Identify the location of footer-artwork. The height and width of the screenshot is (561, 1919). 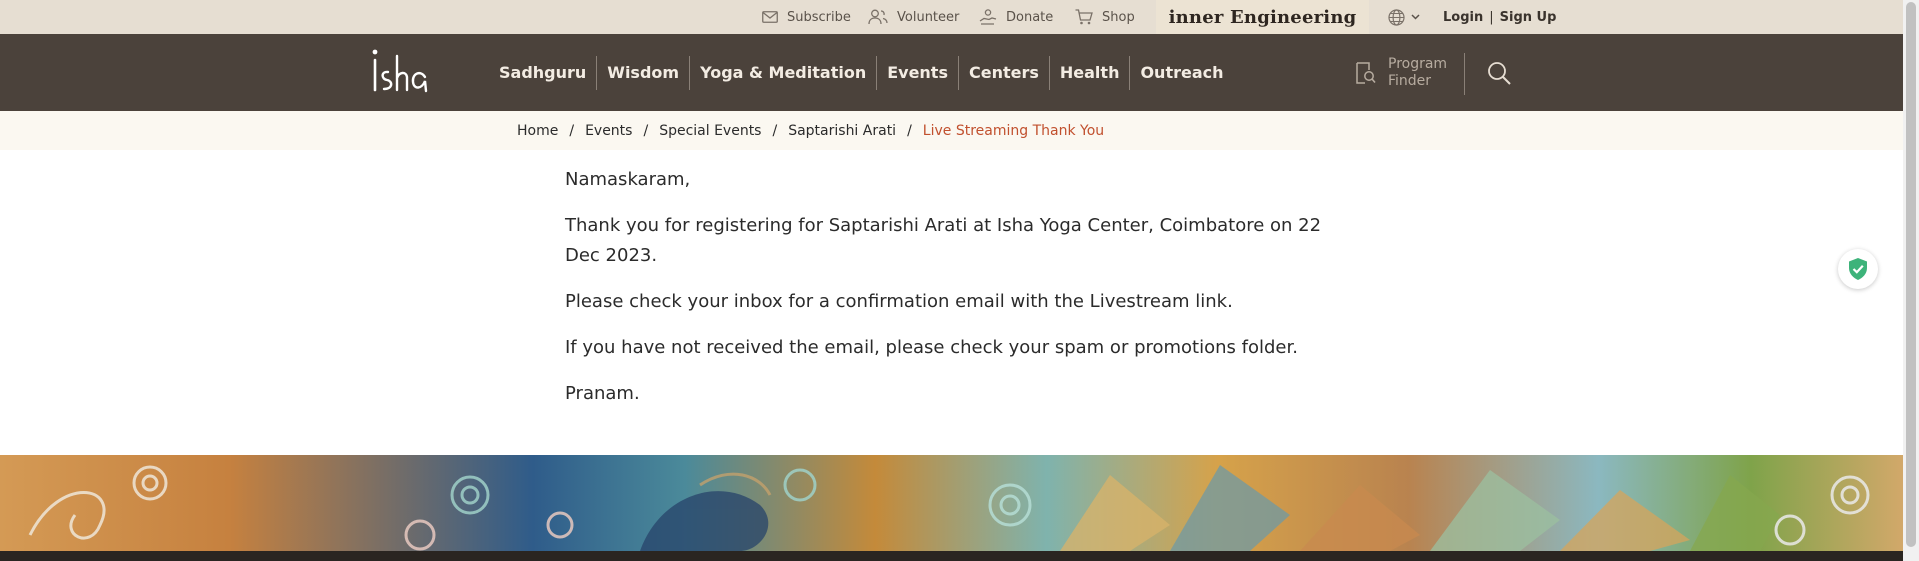
(949, 508).